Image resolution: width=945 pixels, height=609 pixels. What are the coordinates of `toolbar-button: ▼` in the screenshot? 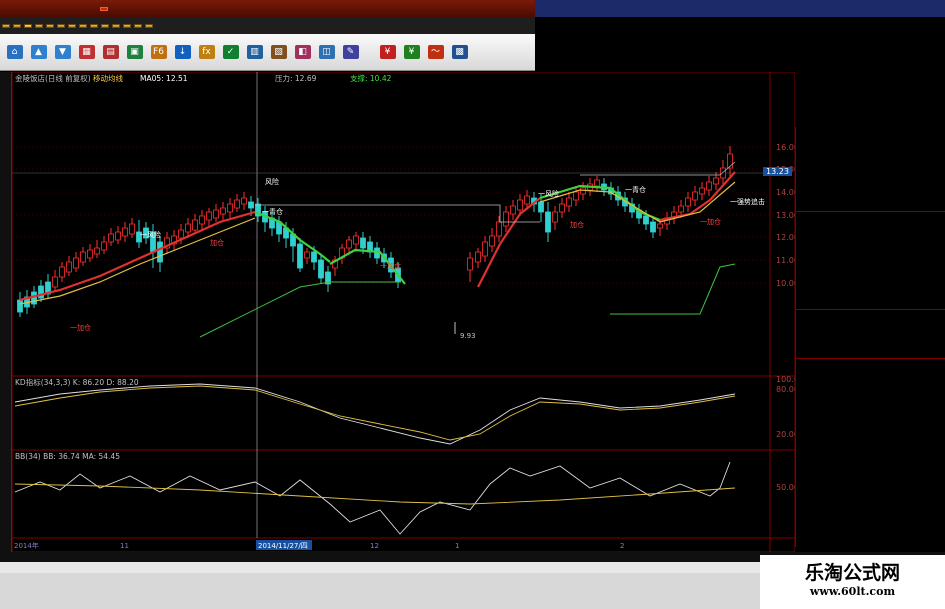 It's located at (62, 52).